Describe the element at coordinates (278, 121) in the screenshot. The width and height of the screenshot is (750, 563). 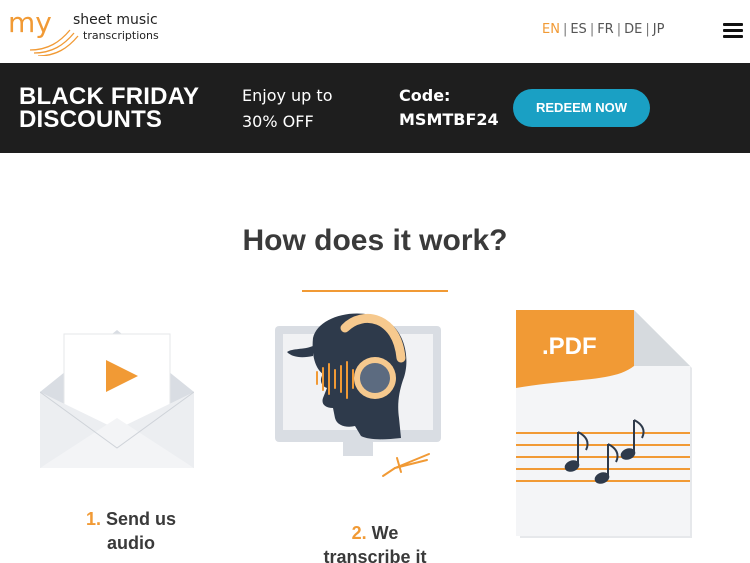
I see `promo-offer-line2: 30% OFF` at that location.